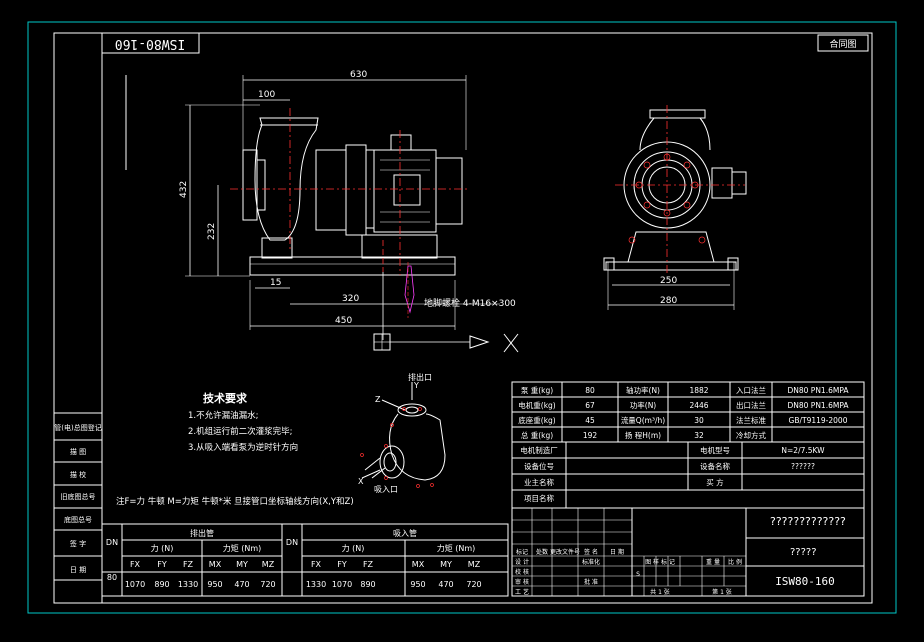 The height and width of the screenshot is (642, 924). I want to click on discharge-value: 1330, so click(188, 584).